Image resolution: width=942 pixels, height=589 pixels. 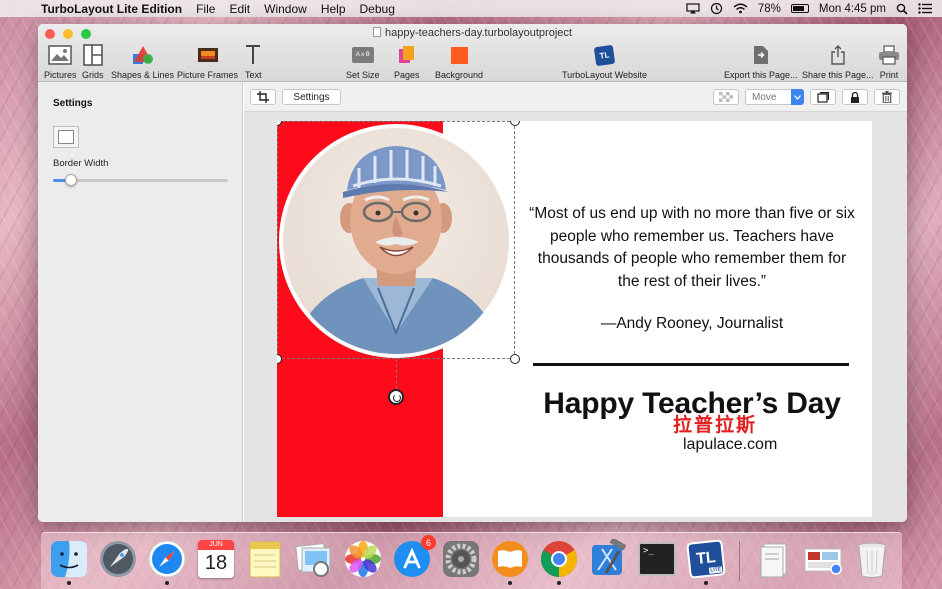 What do you see at coordinates (428, 542) in the screenshot?
I see `app-store-badge: 6` at bounding box center [428, 542].